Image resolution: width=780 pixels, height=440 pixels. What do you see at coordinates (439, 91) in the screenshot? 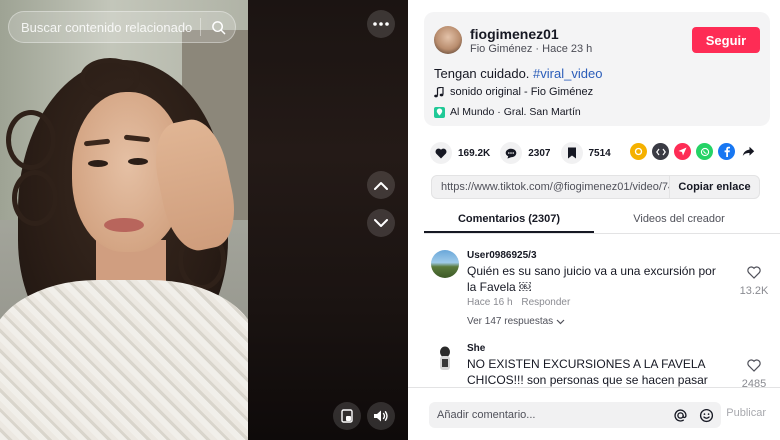
I see `music-note-icon` at bounding box center [439, 91].